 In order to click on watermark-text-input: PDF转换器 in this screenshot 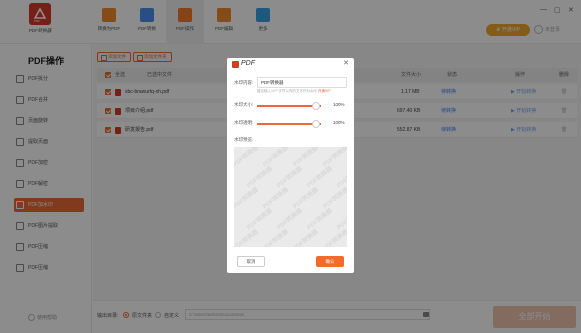, I will do `click(302, 82)`.